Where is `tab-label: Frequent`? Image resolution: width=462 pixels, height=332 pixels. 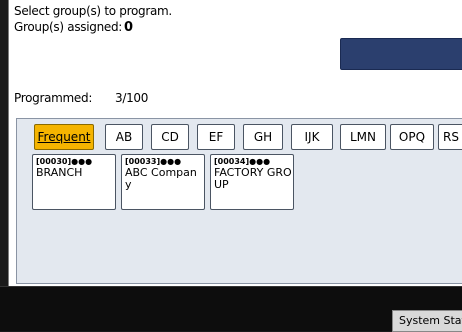 tab-label: Frequent is located at coordinates (64, 137).